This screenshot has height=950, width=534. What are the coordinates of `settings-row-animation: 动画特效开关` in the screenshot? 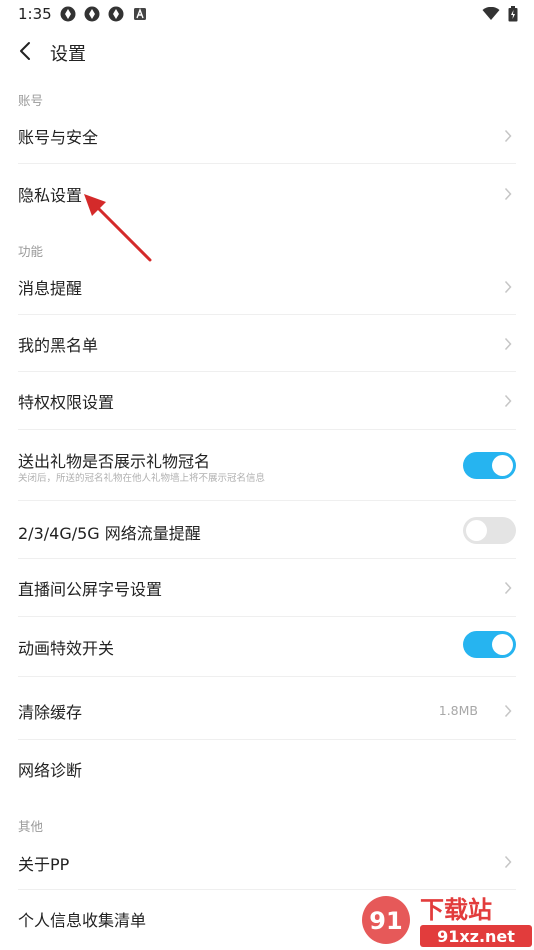 It's located at (267, 646).